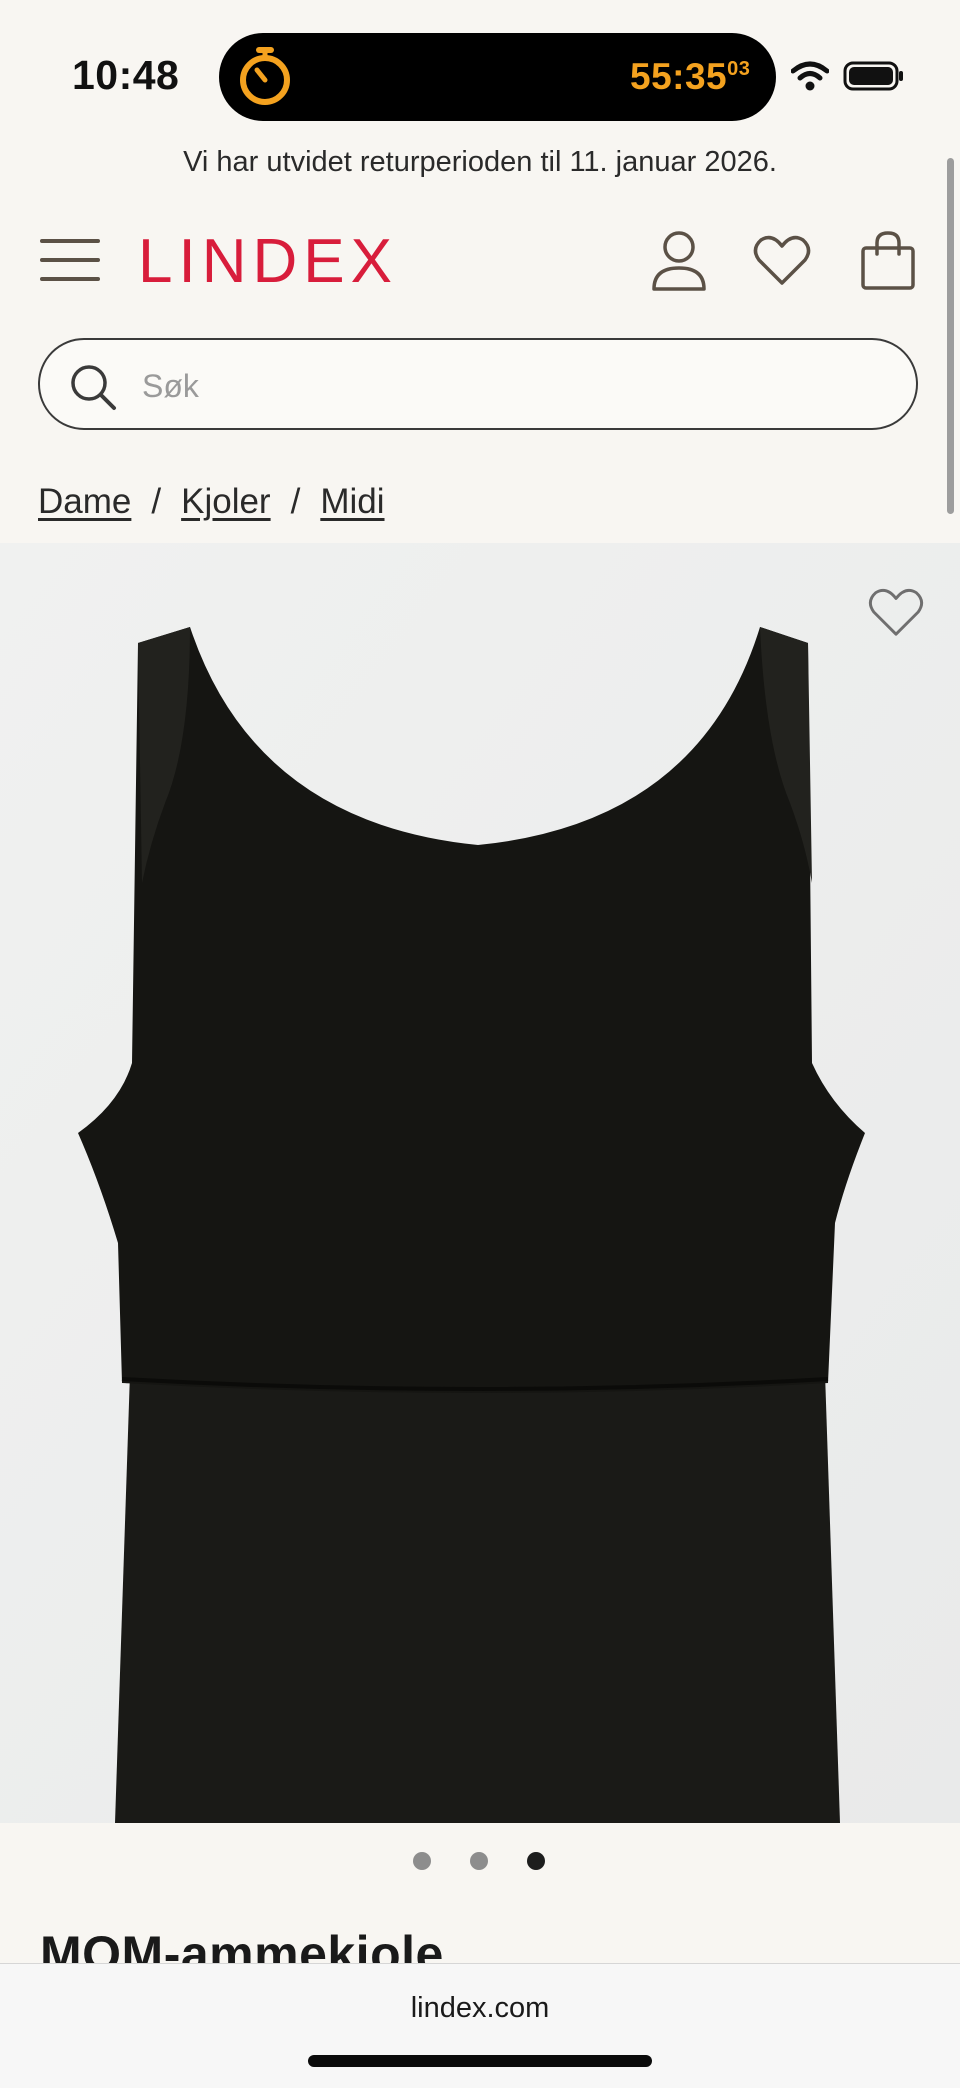  I want to click on breadcrumb: Dame / Kjoler / Midi, so click(211, 502).